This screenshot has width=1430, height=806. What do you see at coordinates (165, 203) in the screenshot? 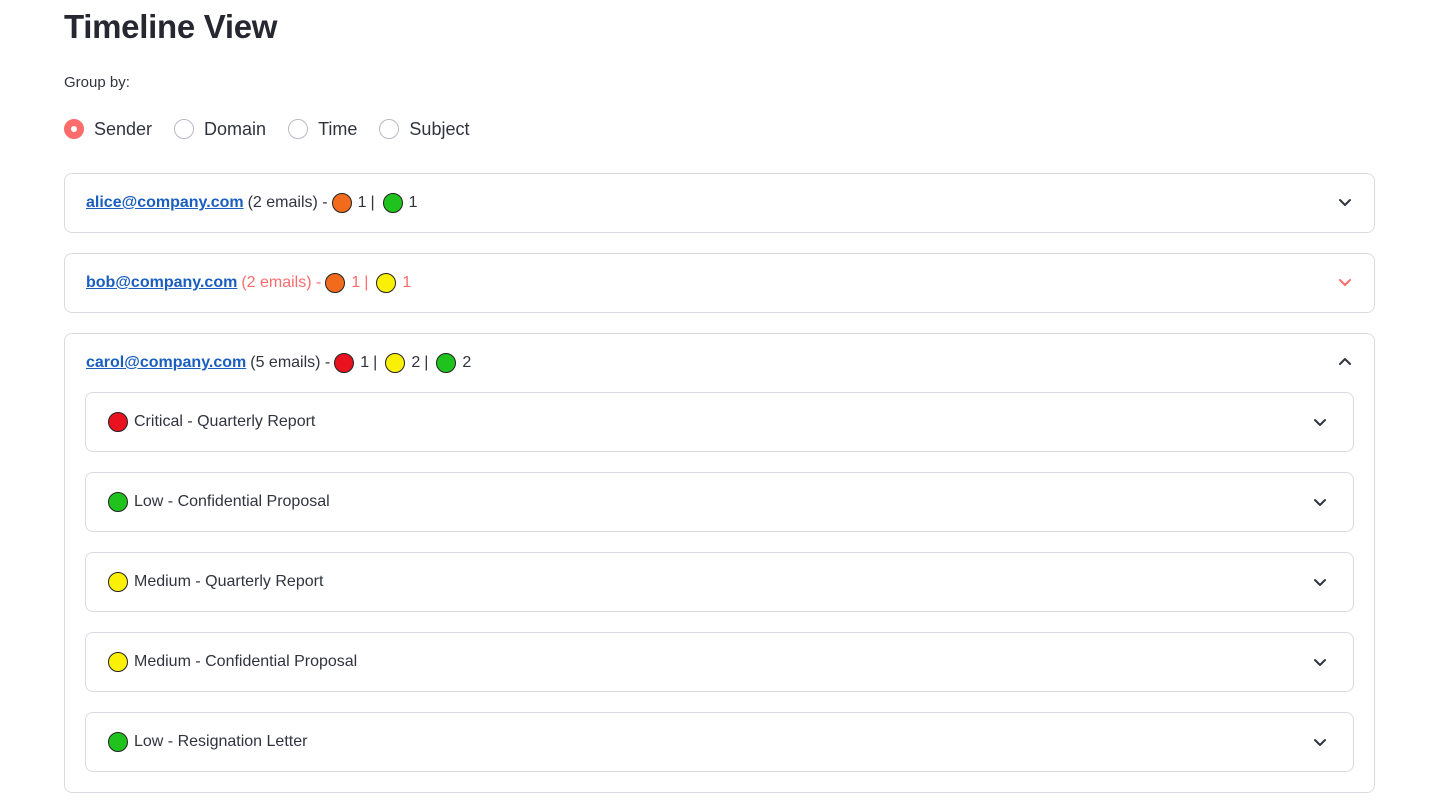
I see `sender-email-link: alice@company.com` at bounding box center [165, 203].